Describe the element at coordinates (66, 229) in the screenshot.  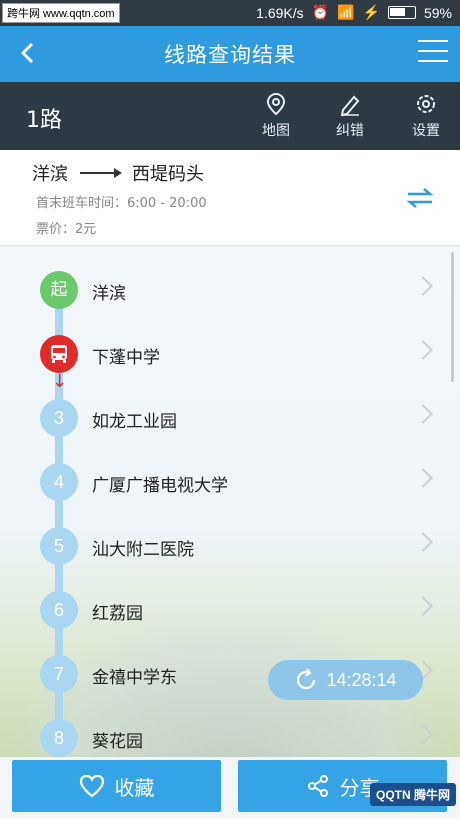
I see `fare: 票价：2元` at that location.